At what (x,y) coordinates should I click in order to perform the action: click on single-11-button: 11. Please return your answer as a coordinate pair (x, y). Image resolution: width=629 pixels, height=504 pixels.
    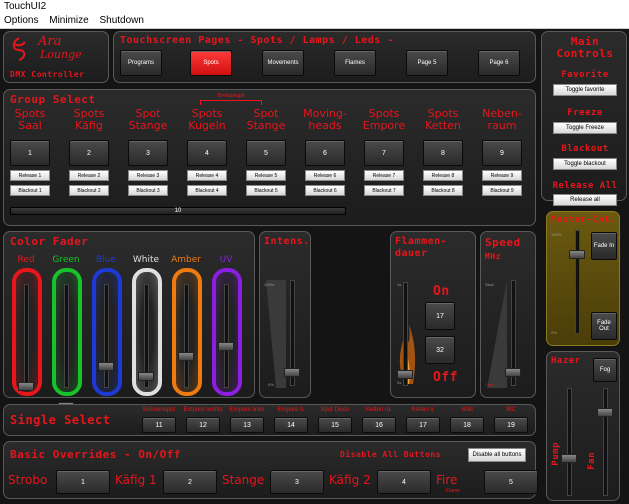
    Looking at the image, I should click on (159, 425).